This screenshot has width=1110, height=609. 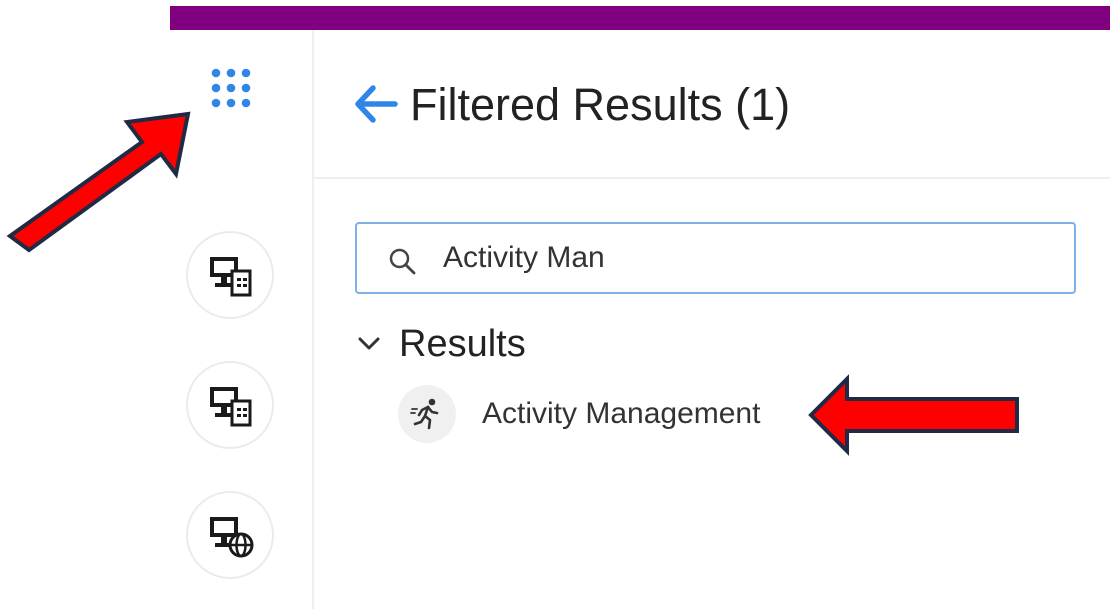 I want to click on results-section-toggle: Results, so click(x=440, y=344).